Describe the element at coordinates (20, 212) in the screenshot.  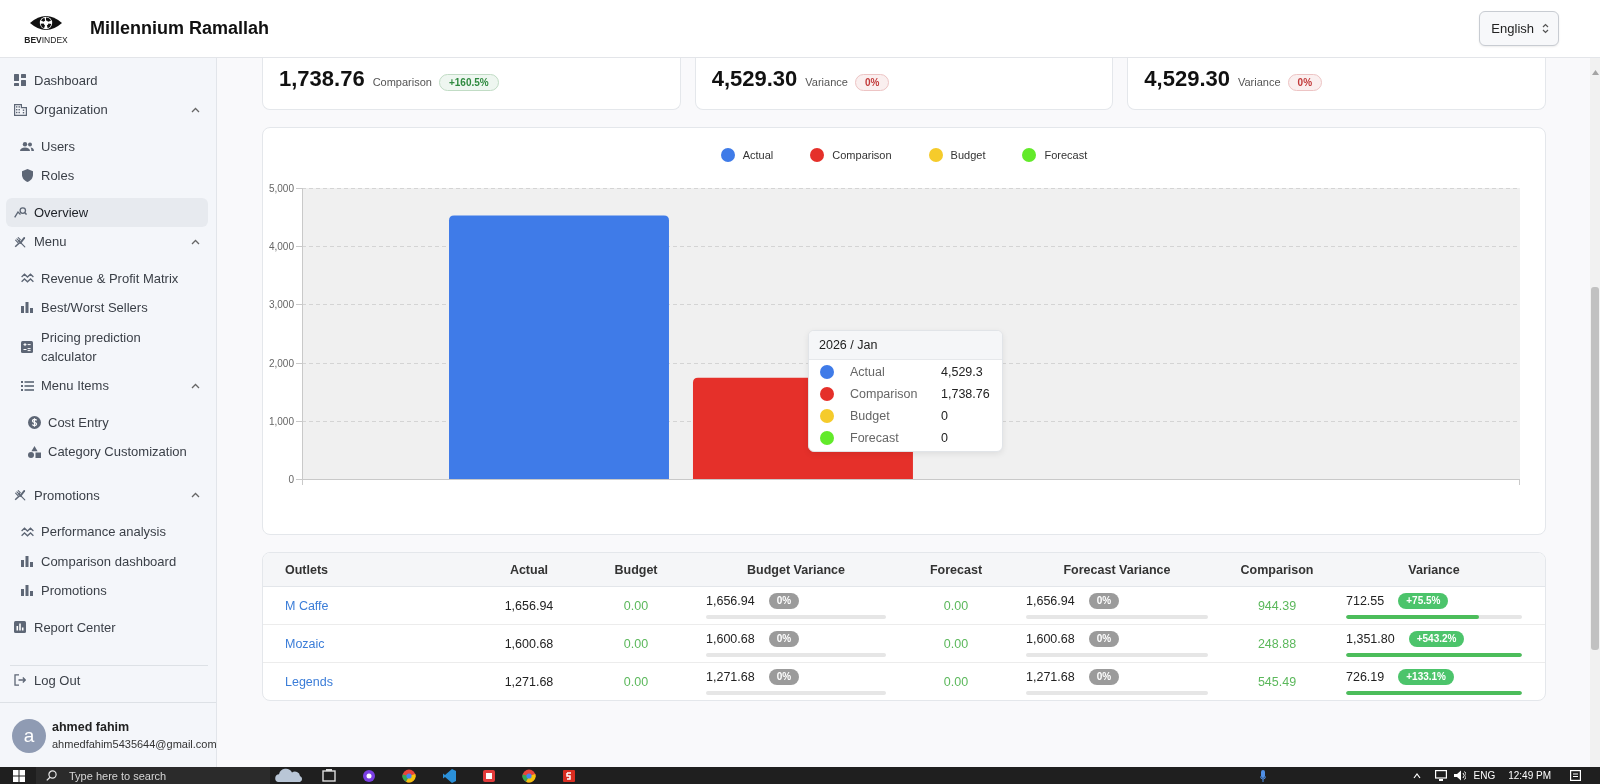
I see `chart-search-icon` at that location.